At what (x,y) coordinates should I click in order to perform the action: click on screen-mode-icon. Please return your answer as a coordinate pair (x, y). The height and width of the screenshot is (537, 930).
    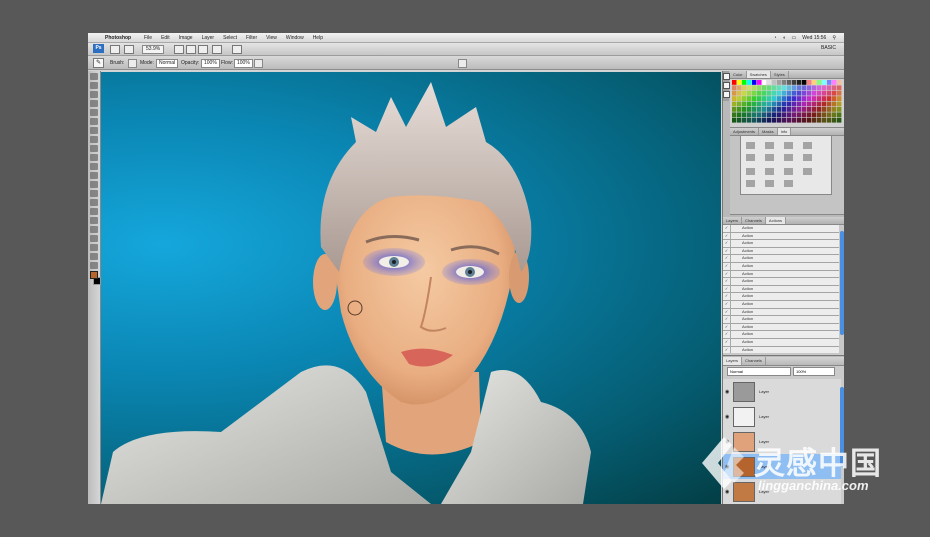
    Looking at the image, I should click on (237, 49).